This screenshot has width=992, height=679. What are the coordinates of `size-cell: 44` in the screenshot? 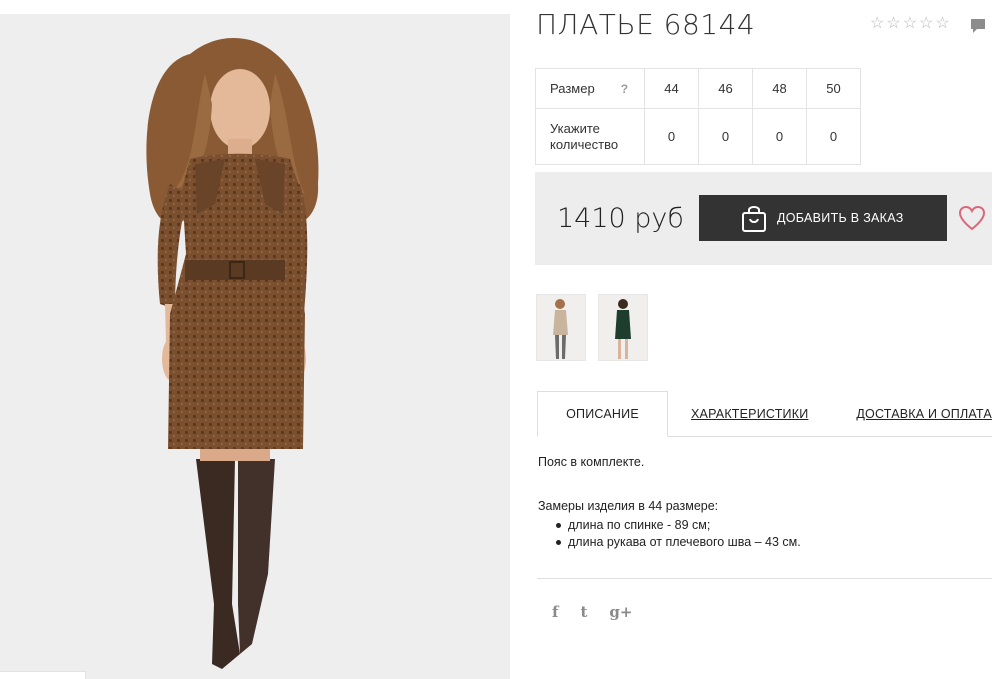 It's located at (671, 88).